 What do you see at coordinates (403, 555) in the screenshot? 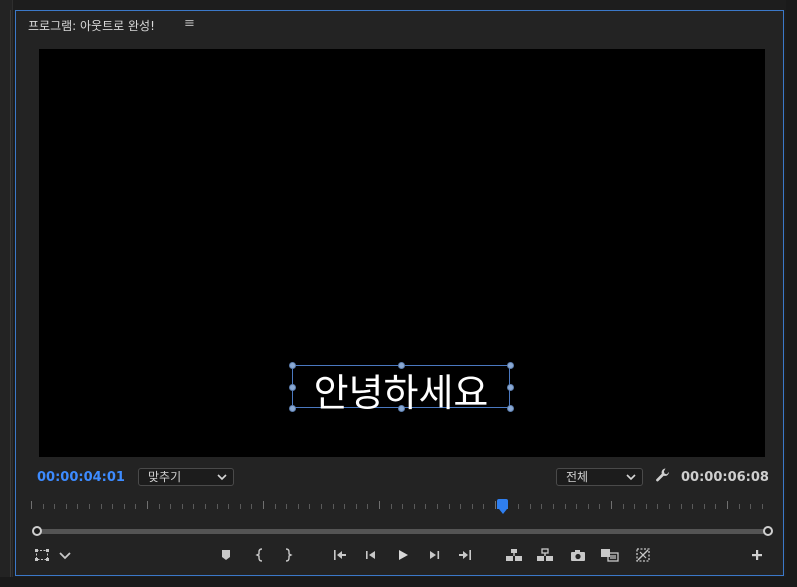
I see `play-icon` at bounding box center [403, 555].